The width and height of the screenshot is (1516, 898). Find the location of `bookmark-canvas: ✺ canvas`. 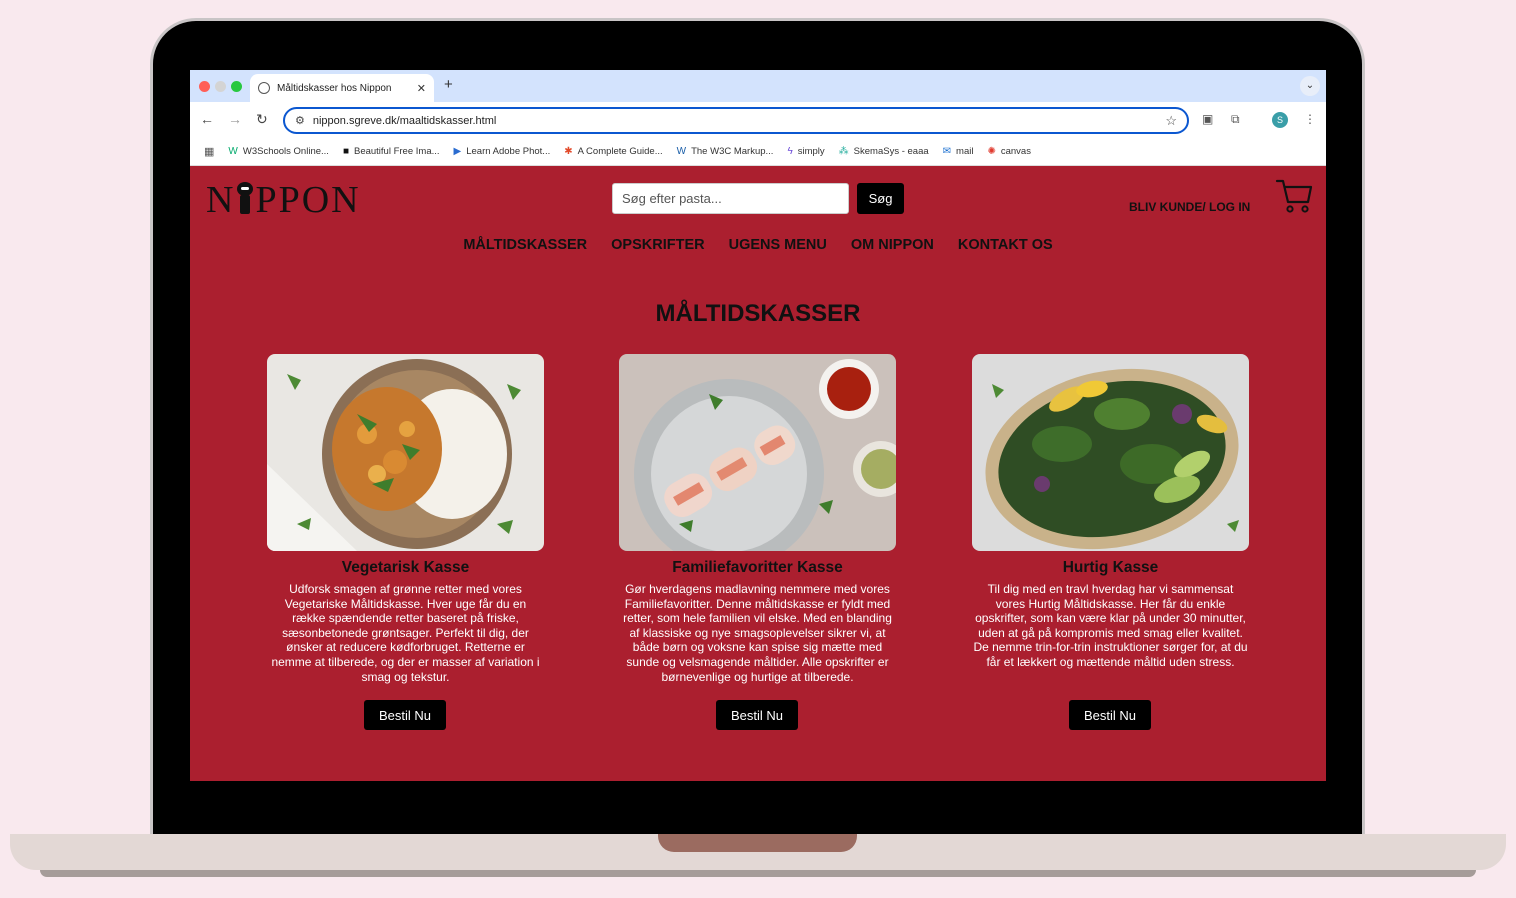

bookmark-canvas: ✺ canvas is located at coordinates (1009, 151).